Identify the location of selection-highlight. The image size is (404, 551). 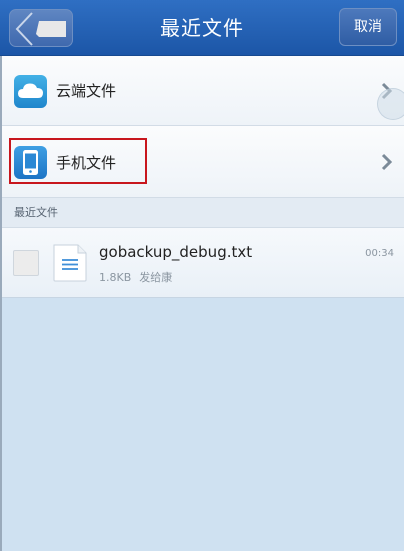
(78, 161).